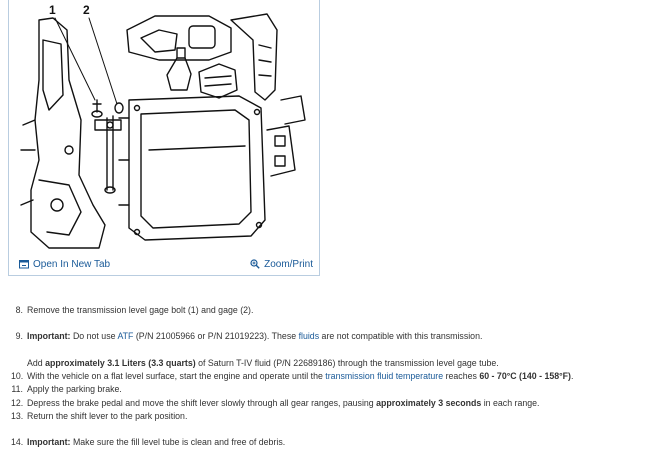 This screenshot has width=650, height=462. Describe the element at coordinates (125, 336) in the screenshot. I see `atf-link: ATF` at that location.